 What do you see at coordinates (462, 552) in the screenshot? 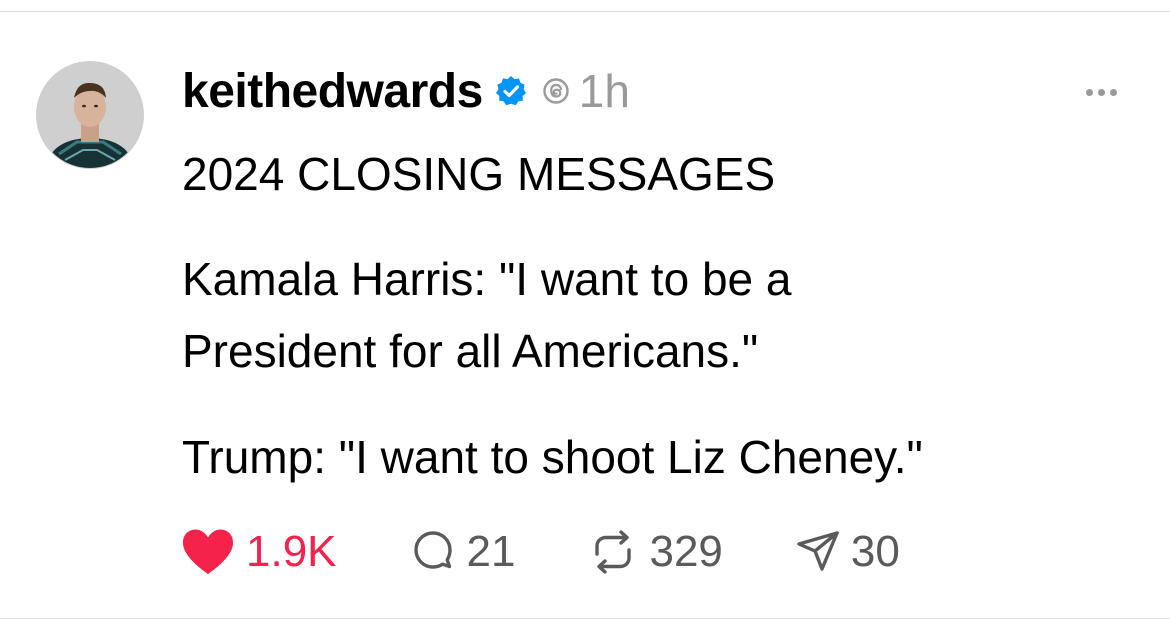
I see `reply-button: 21` at bounding box center [462, 552].